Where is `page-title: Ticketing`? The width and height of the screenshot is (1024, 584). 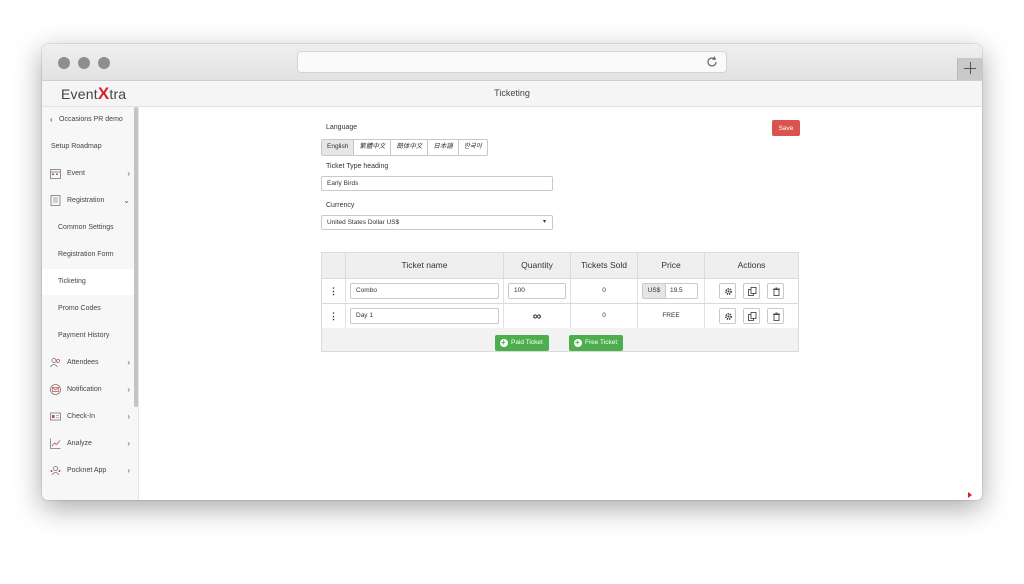 page-title: Ticketing is located at coordinates (512, 93).